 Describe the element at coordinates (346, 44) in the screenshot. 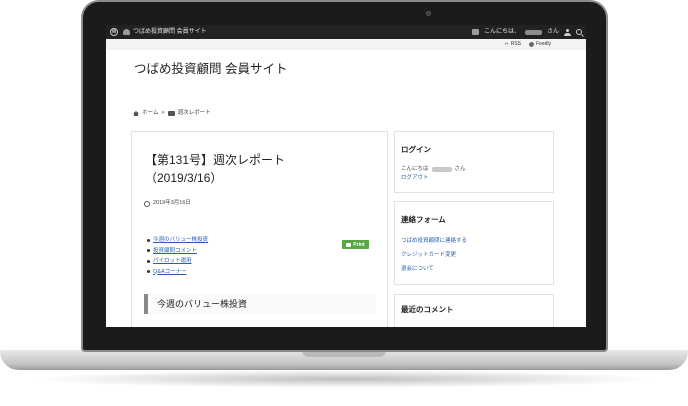

I see `feed-bar: ∺ RSS Feedly` at that location.